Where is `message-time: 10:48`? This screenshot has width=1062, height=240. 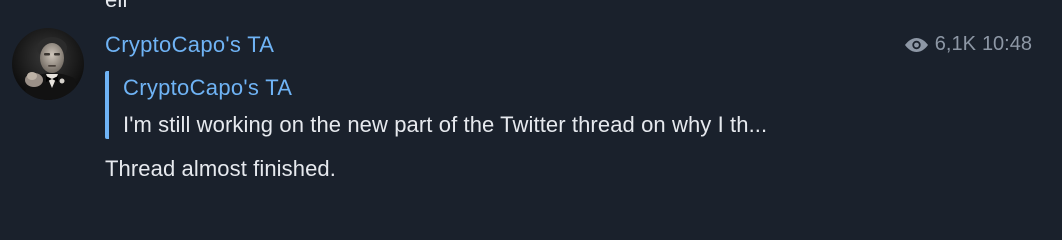
message-time: 10:48 is located at coordinates (1006, 44).